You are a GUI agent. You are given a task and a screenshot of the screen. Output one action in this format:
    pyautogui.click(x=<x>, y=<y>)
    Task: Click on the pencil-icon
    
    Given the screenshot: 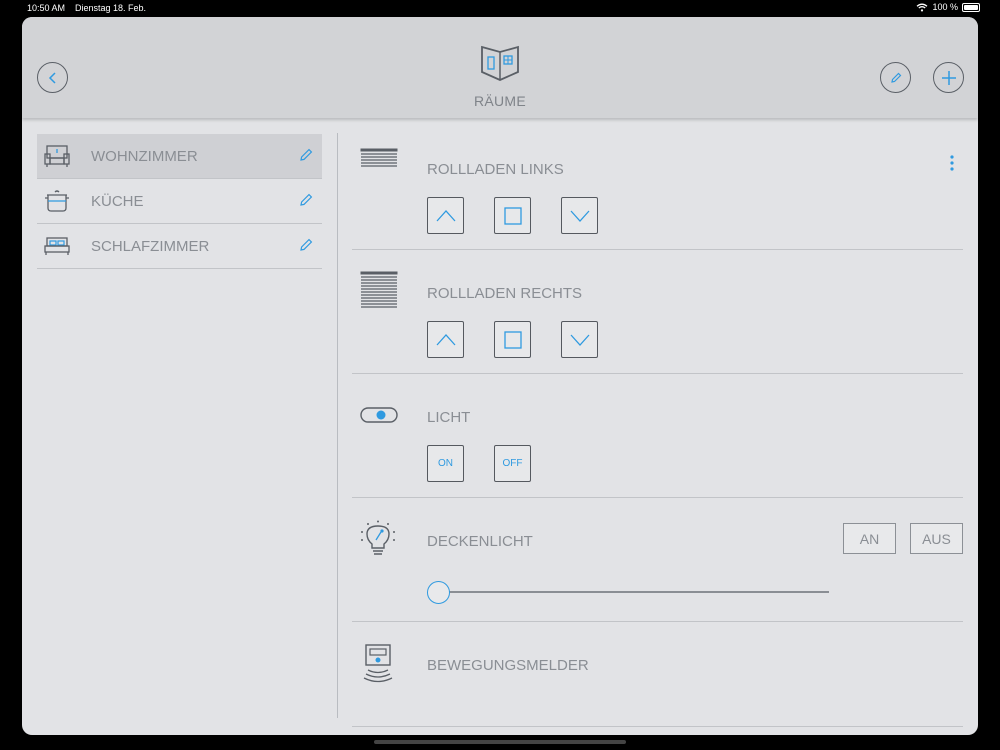 What is the action you would take?
    pyautogui.click(x=895, y=77)
    